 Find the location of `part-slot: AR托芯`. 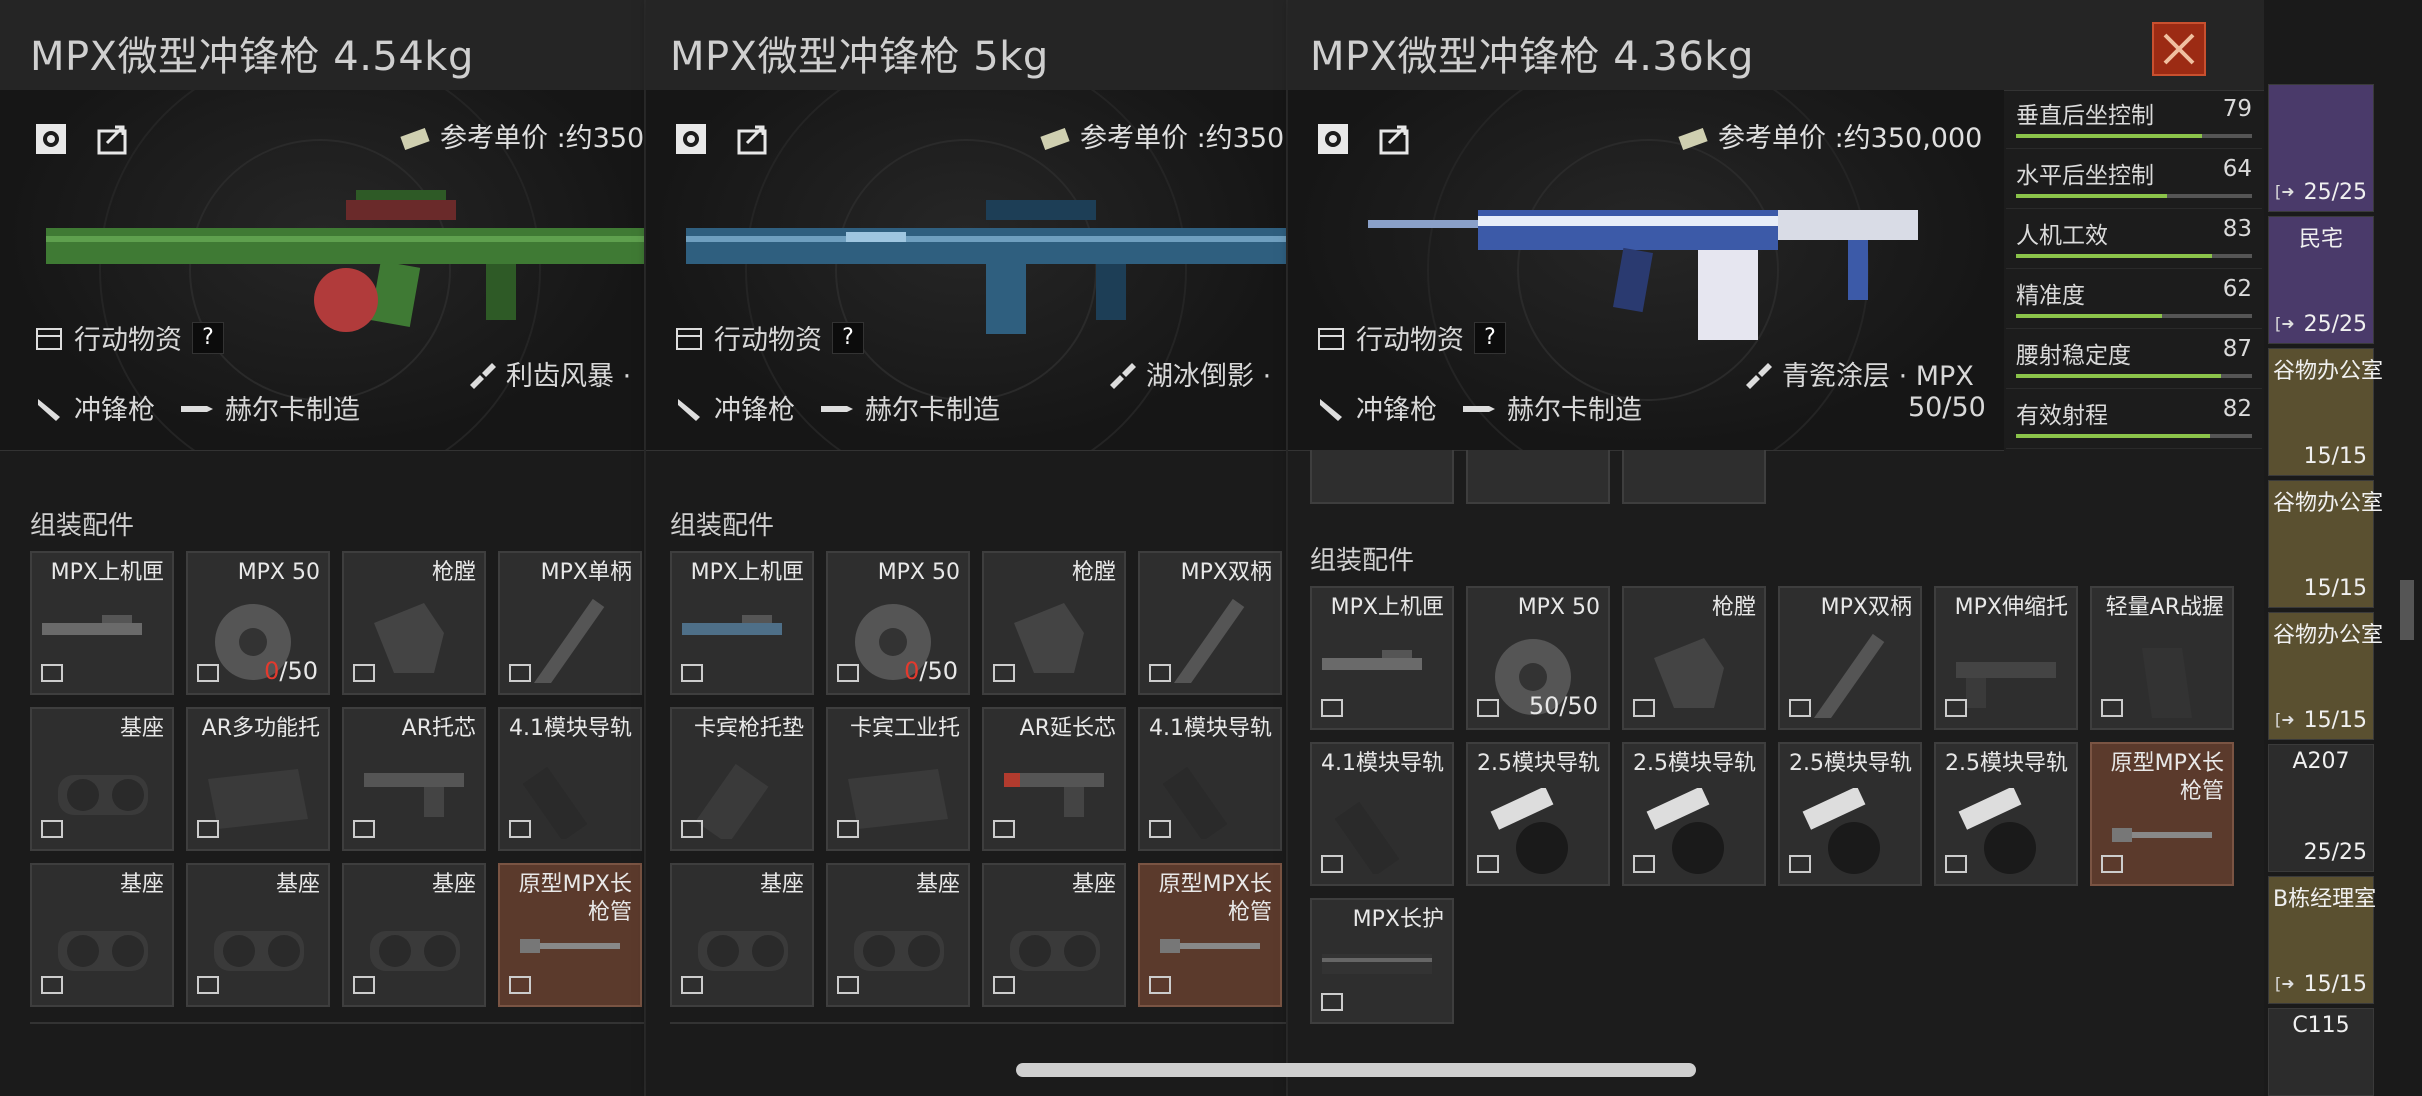

part-slot: AR托芯 is located at coordinates (414, 779).